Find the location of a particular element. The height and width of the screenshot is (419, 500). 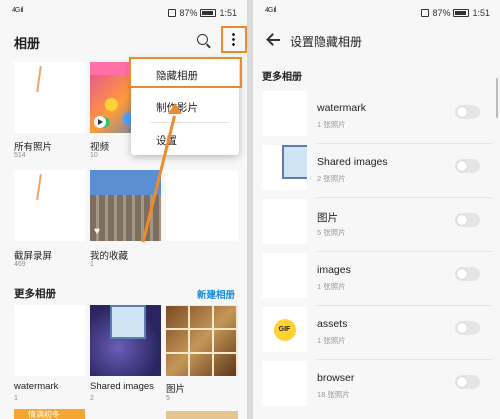

album-label: 图片 is located at coordinates (176, 389).